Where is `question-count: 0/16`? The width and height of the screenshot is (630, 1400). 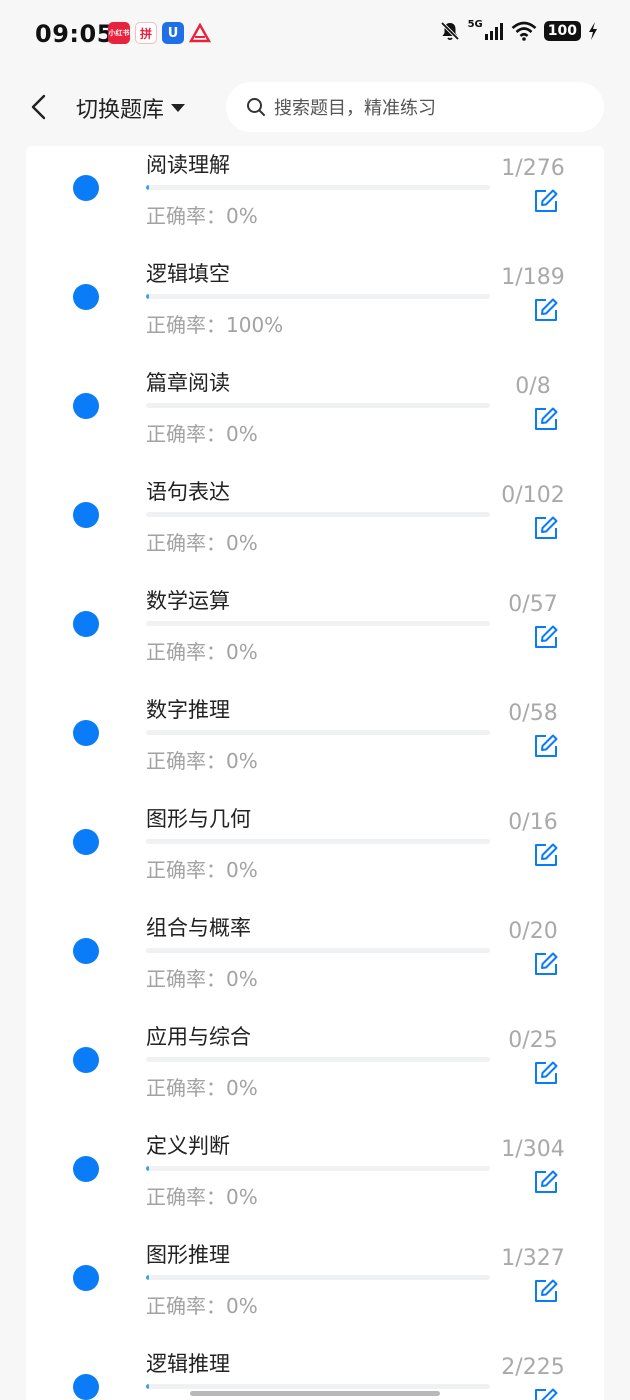 question-count: 0/16 is located at coordinates (533, 822).